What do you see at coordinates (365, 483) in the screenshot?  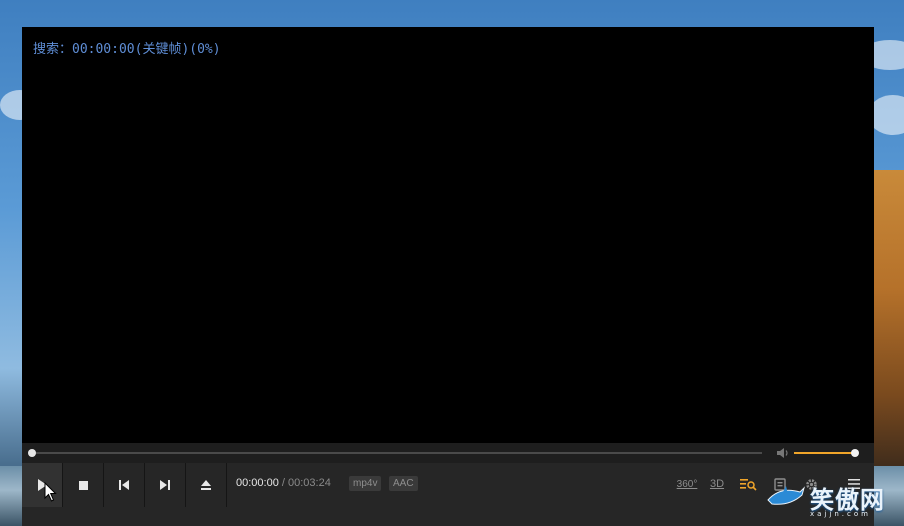 I see `video-codec-badge: mp4v` at bounding box center [365, 483].